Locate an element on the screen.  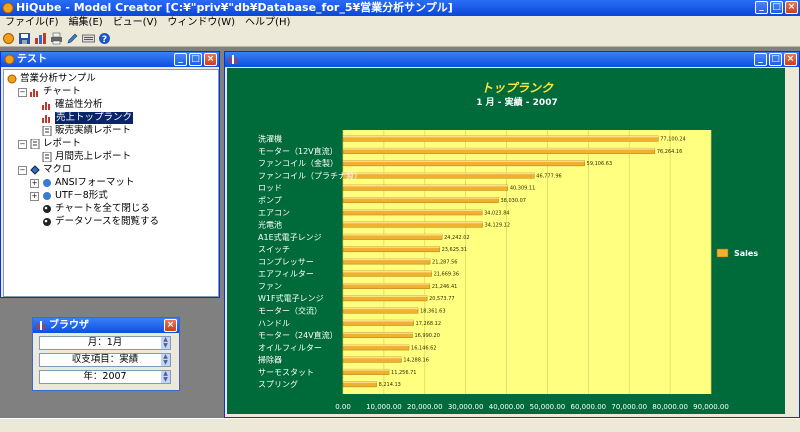
tree-node-top-rank-chart: 売上トップランク is located at coordinates (88, 118).